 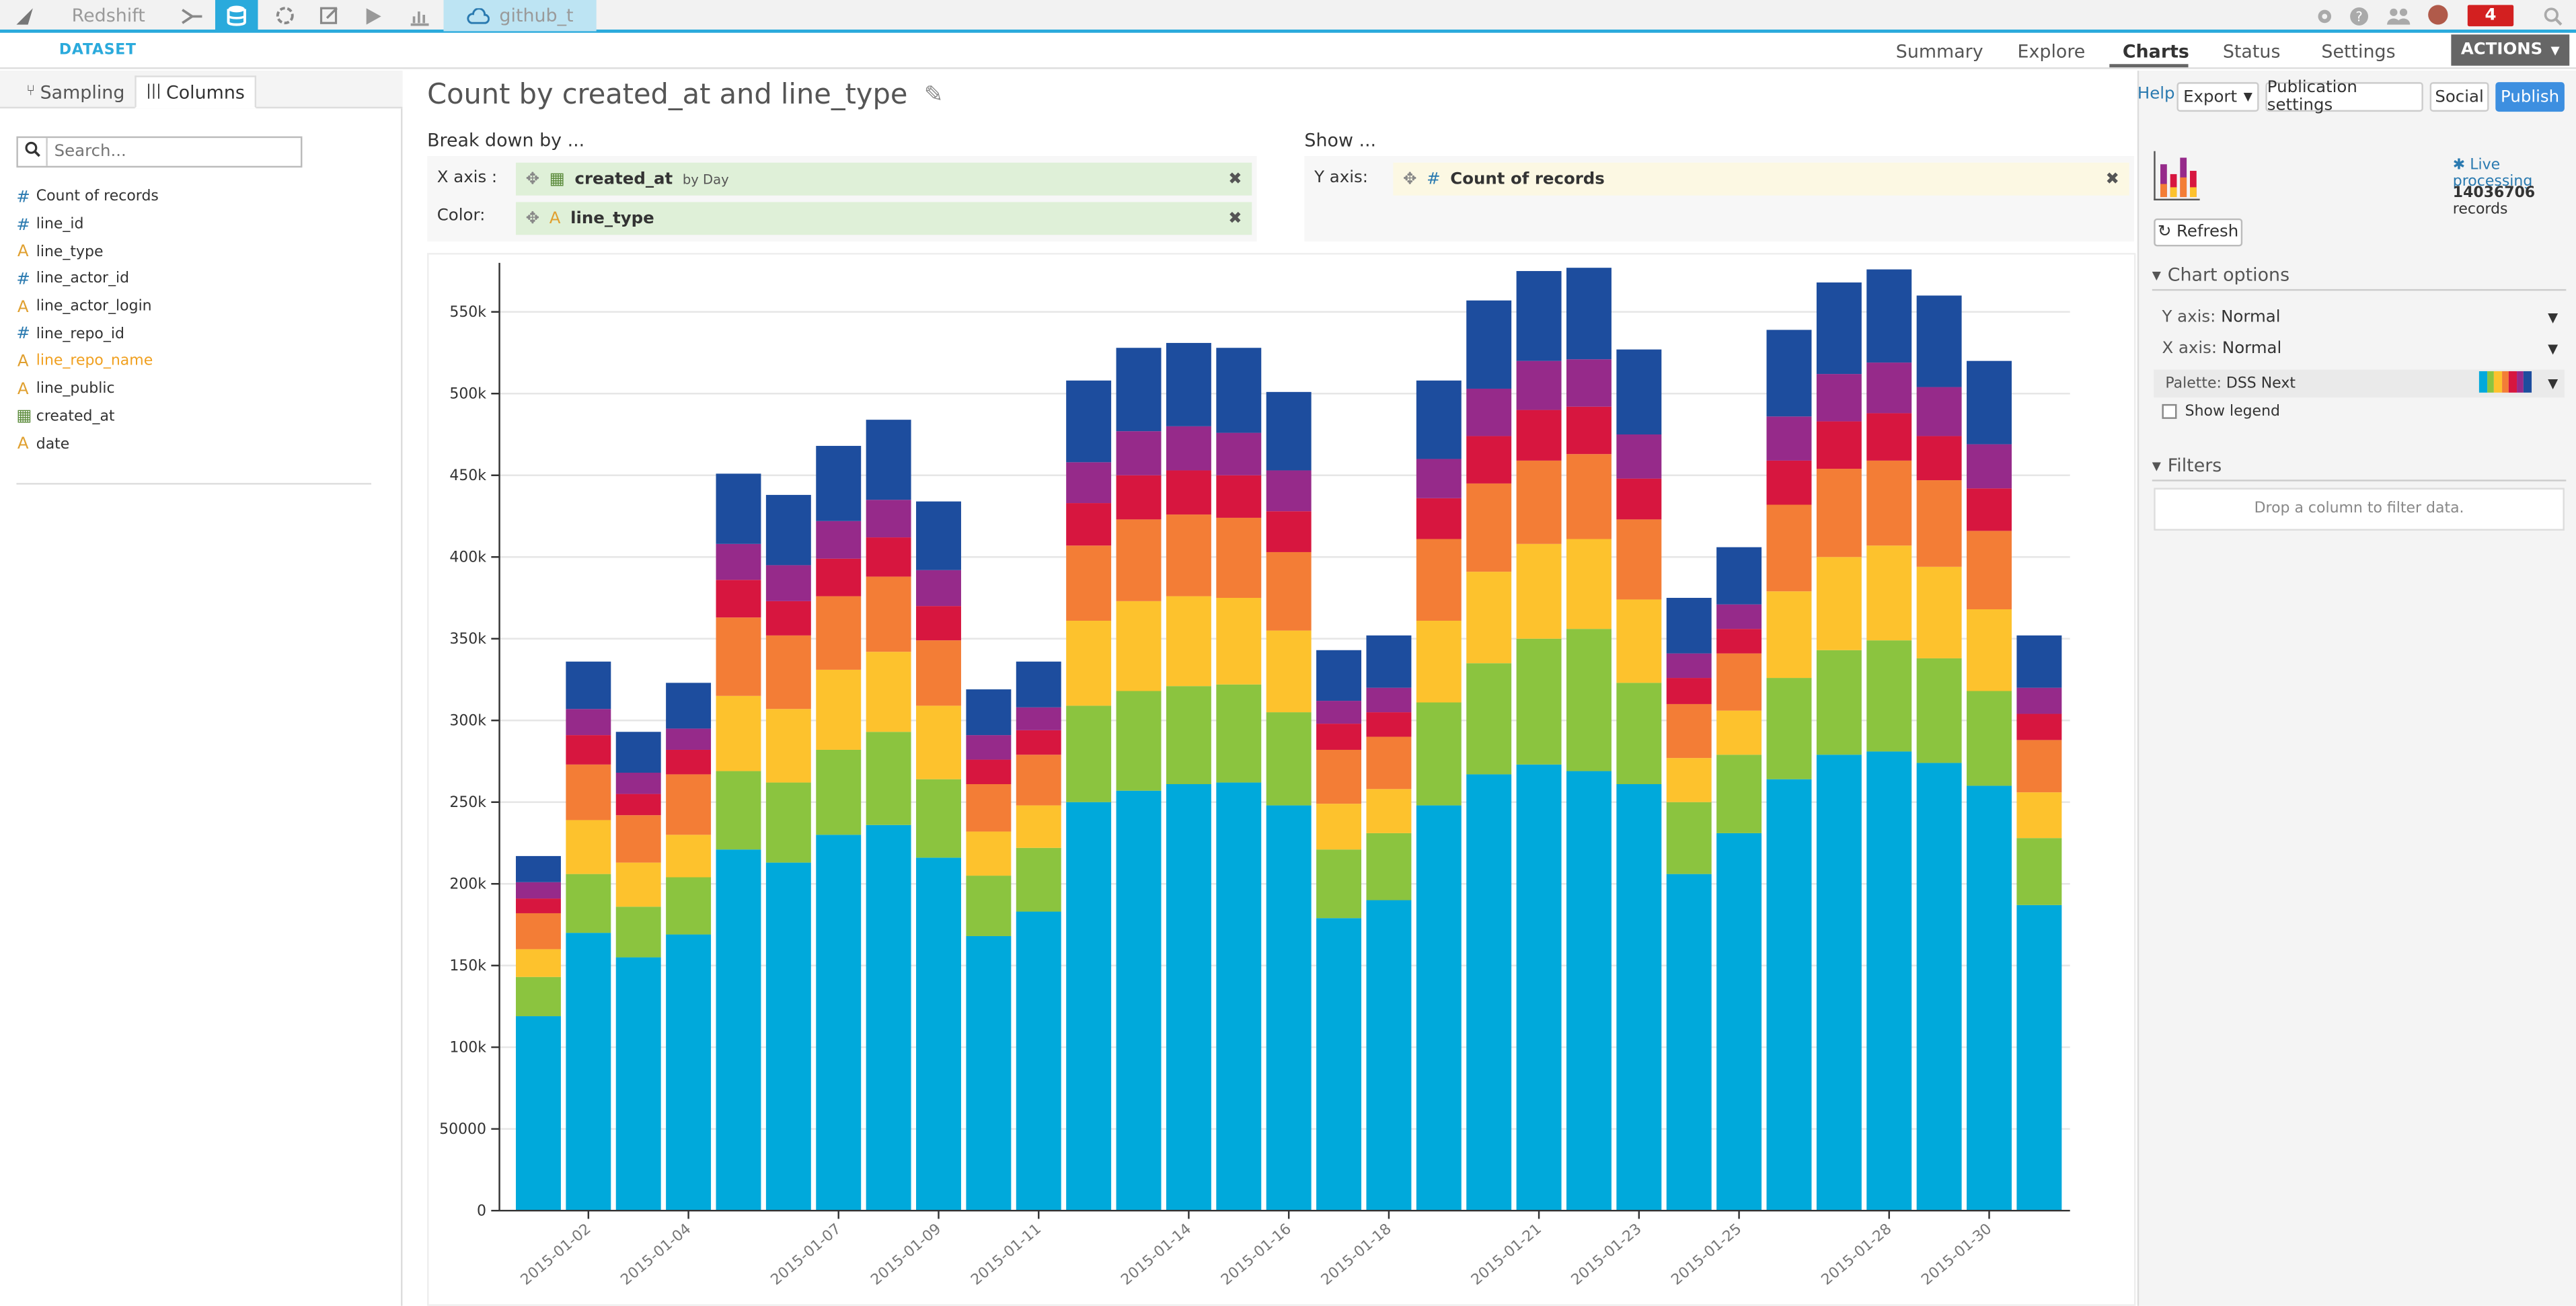 What do you see at coordinates (883, 218) in the screenshot?
I see `color-pill: ✥ A line_type ✖` at bounding box center [883, 218].